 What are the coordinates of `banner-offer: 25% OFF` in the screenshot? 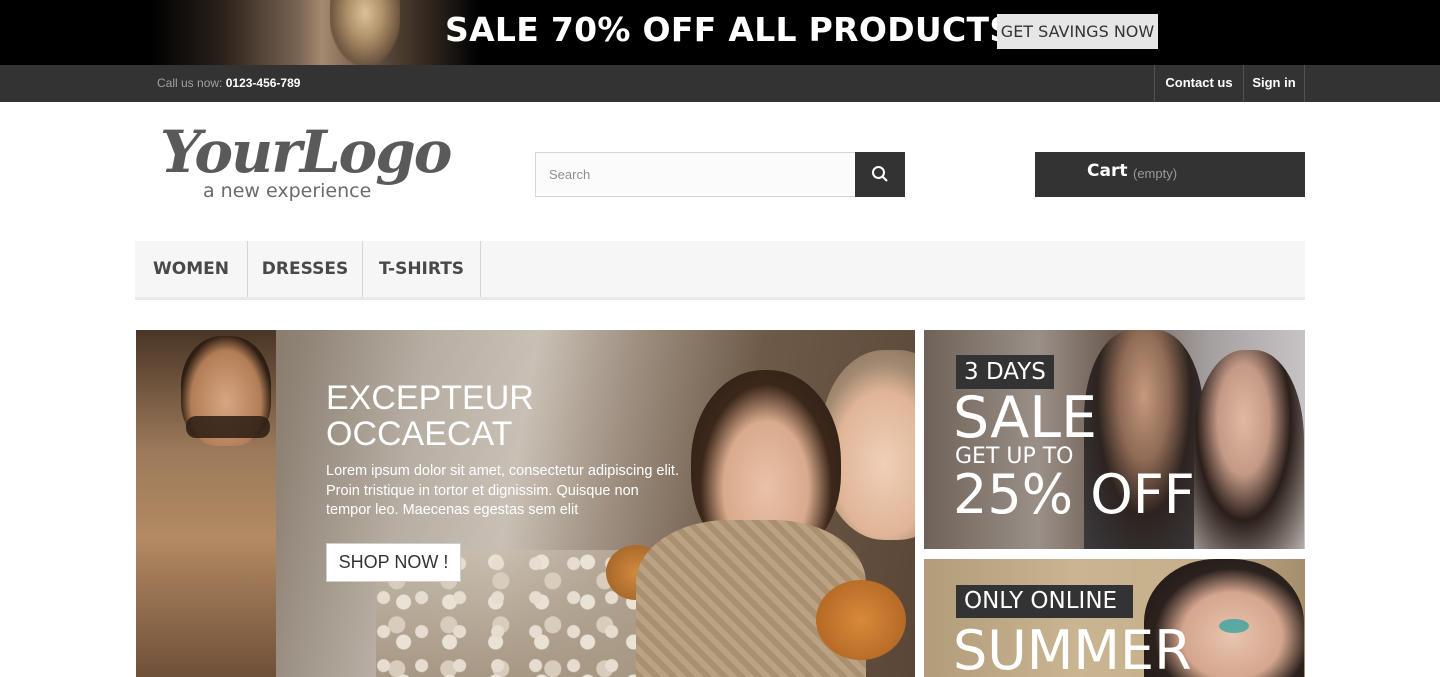 It's located at (1074, 494).